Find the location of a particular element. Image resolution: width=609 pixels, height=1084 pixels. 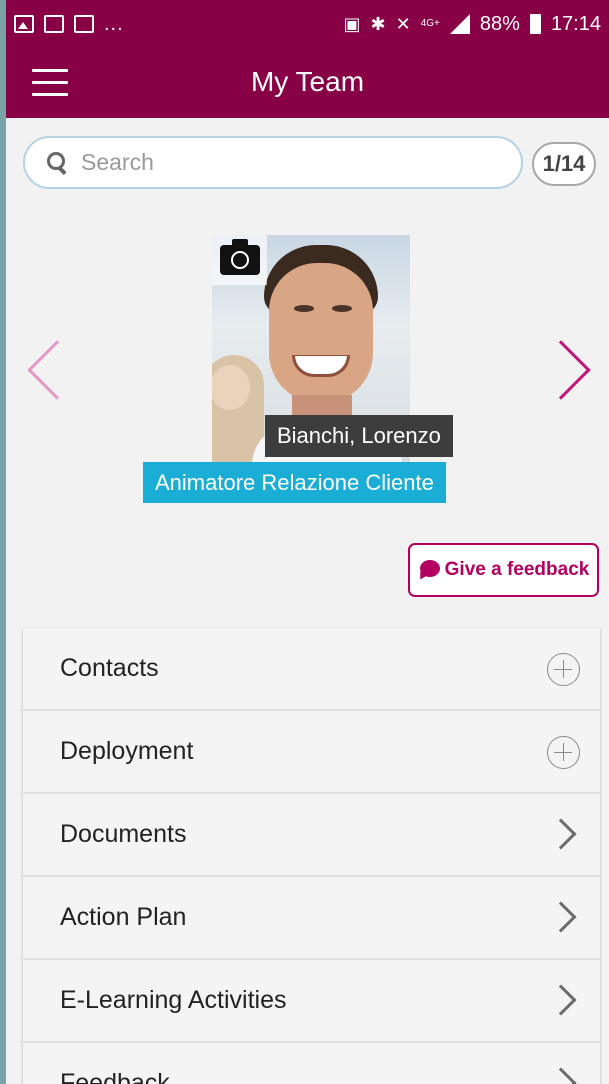

battery-icon is located at coordinates (535, 24).